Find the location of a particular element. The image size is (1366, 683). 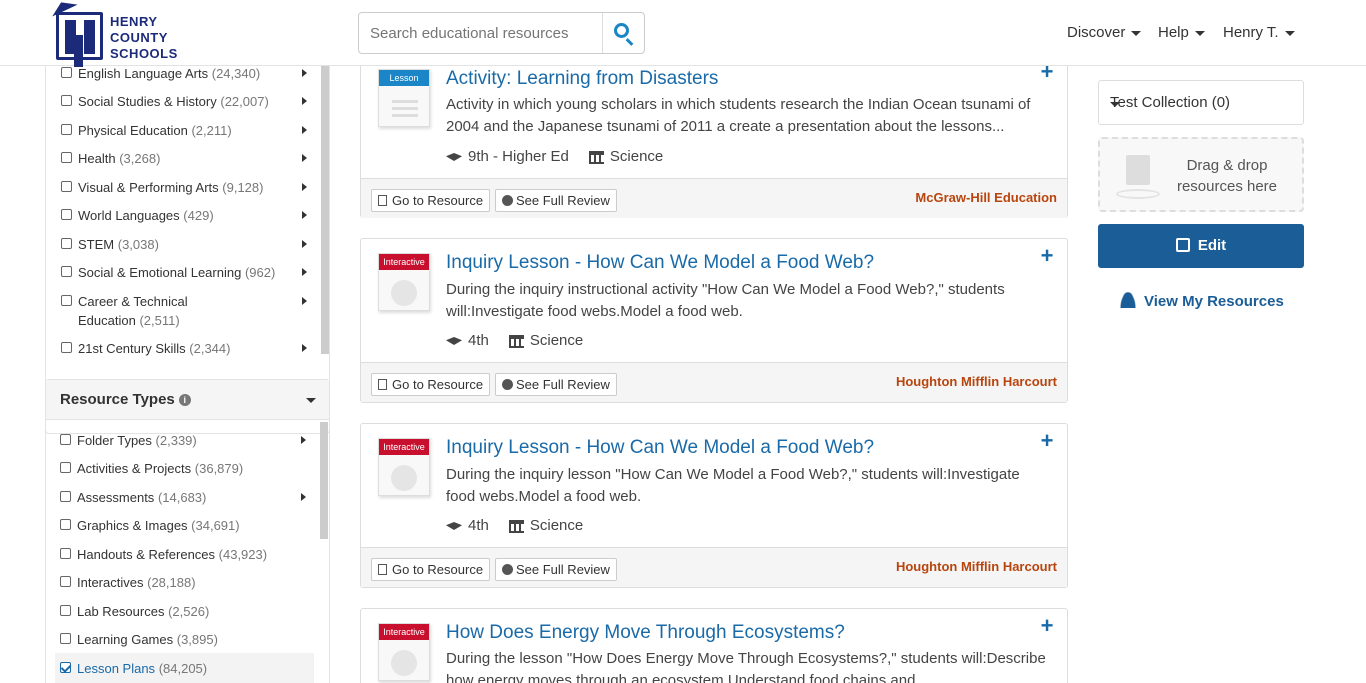

filter-learning-games: Learning Games (3,895) is located at coordinates (177, 639).